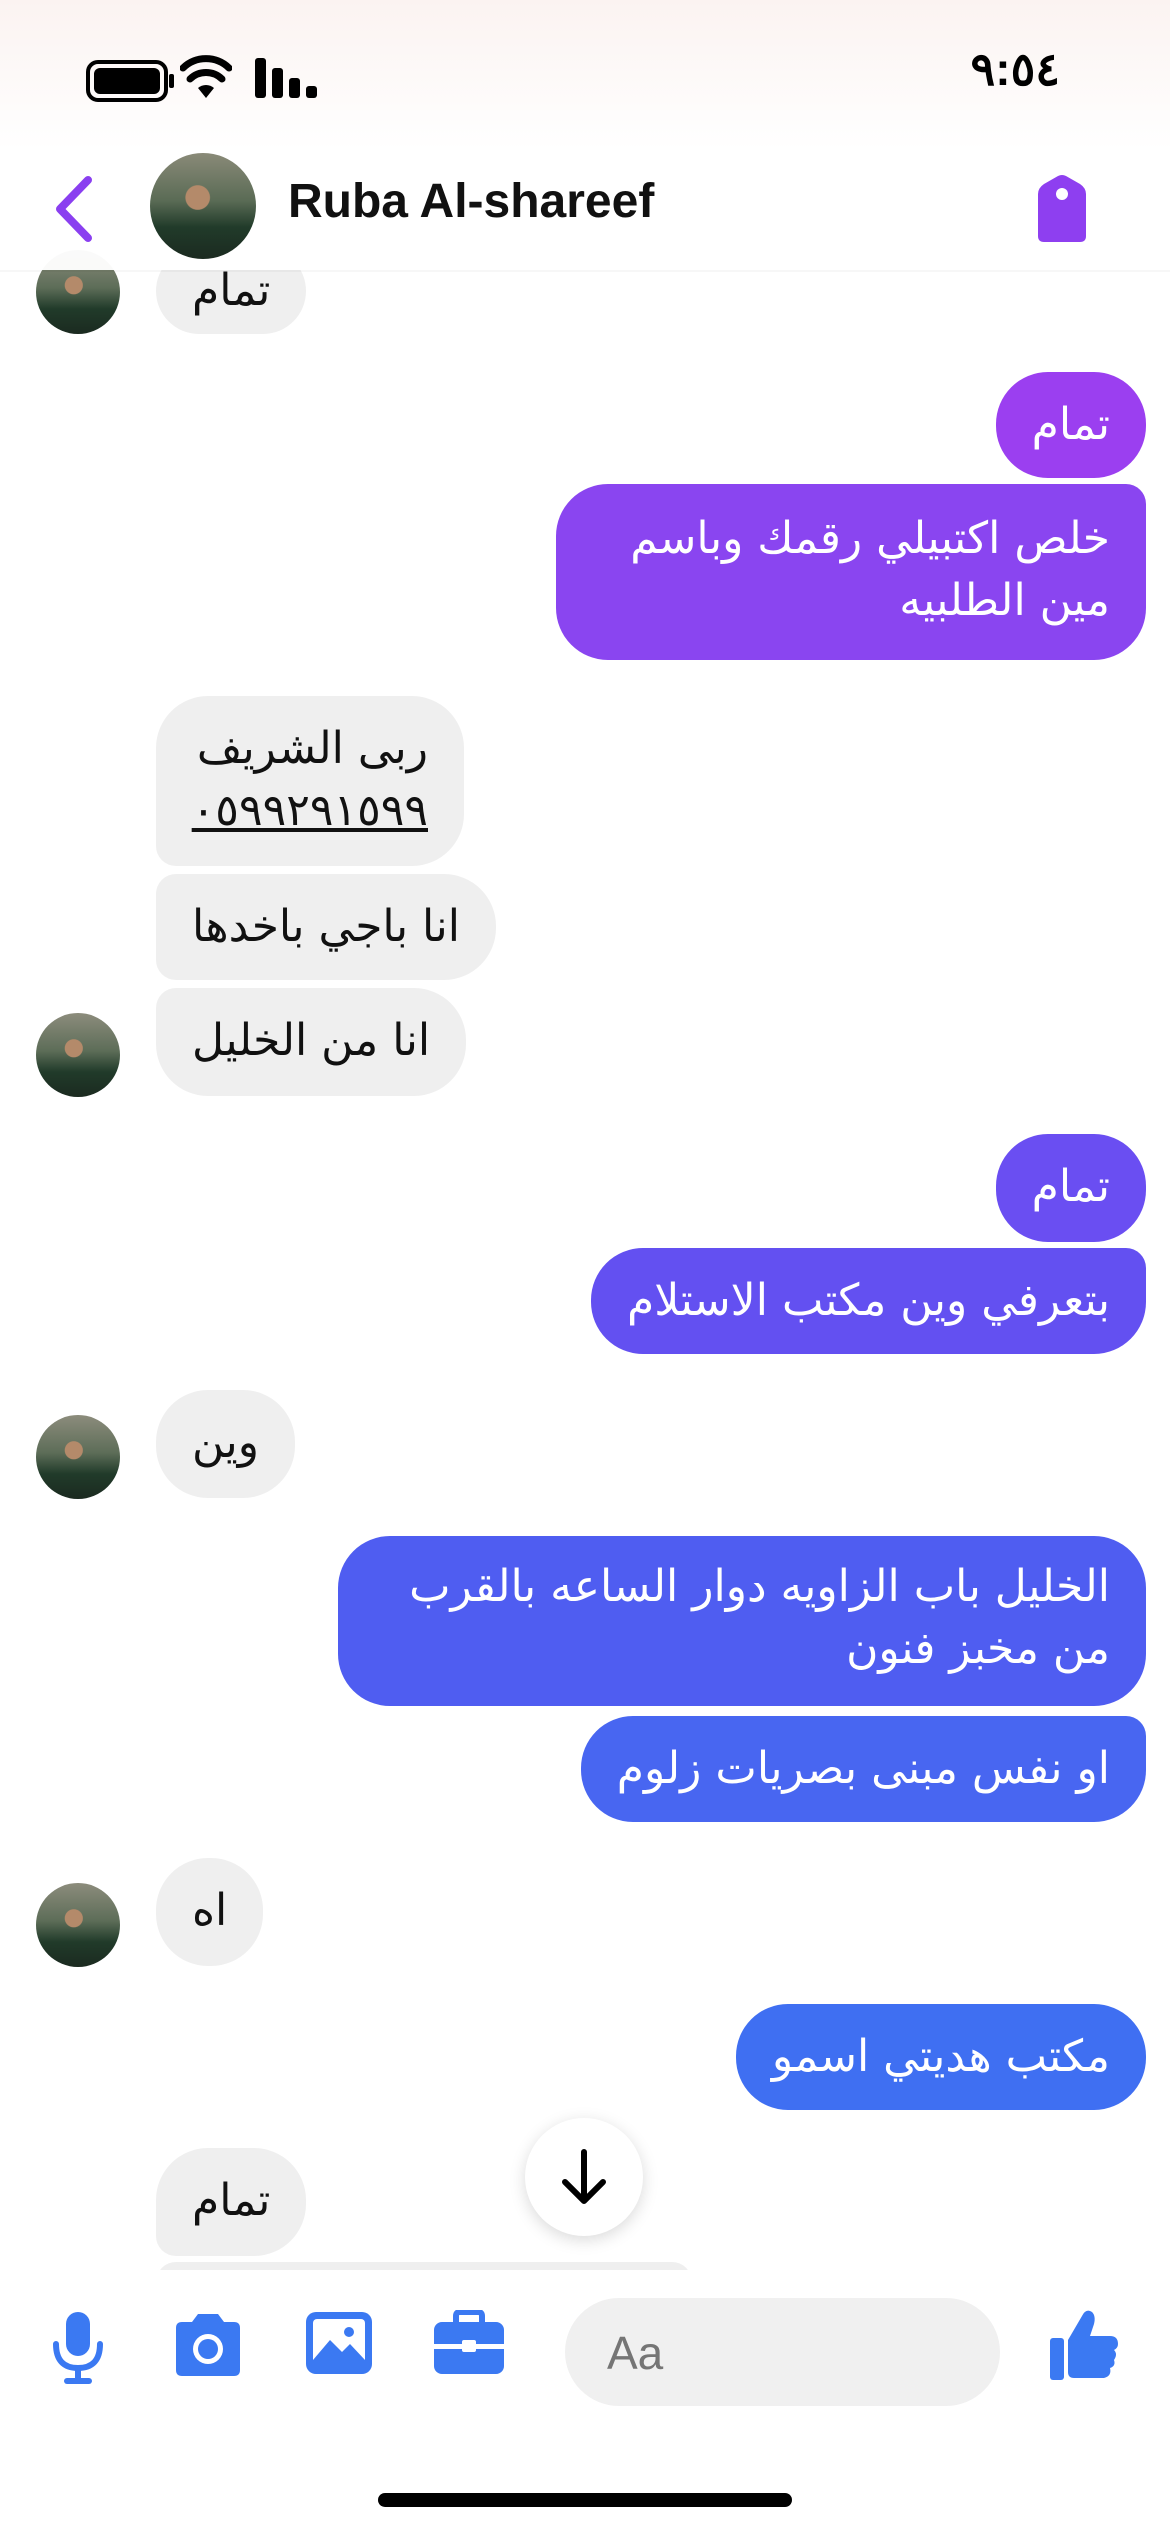  Describe the element at coordinates (469, 2343) in the screenshot. I see `briefcase-icon` at that location.